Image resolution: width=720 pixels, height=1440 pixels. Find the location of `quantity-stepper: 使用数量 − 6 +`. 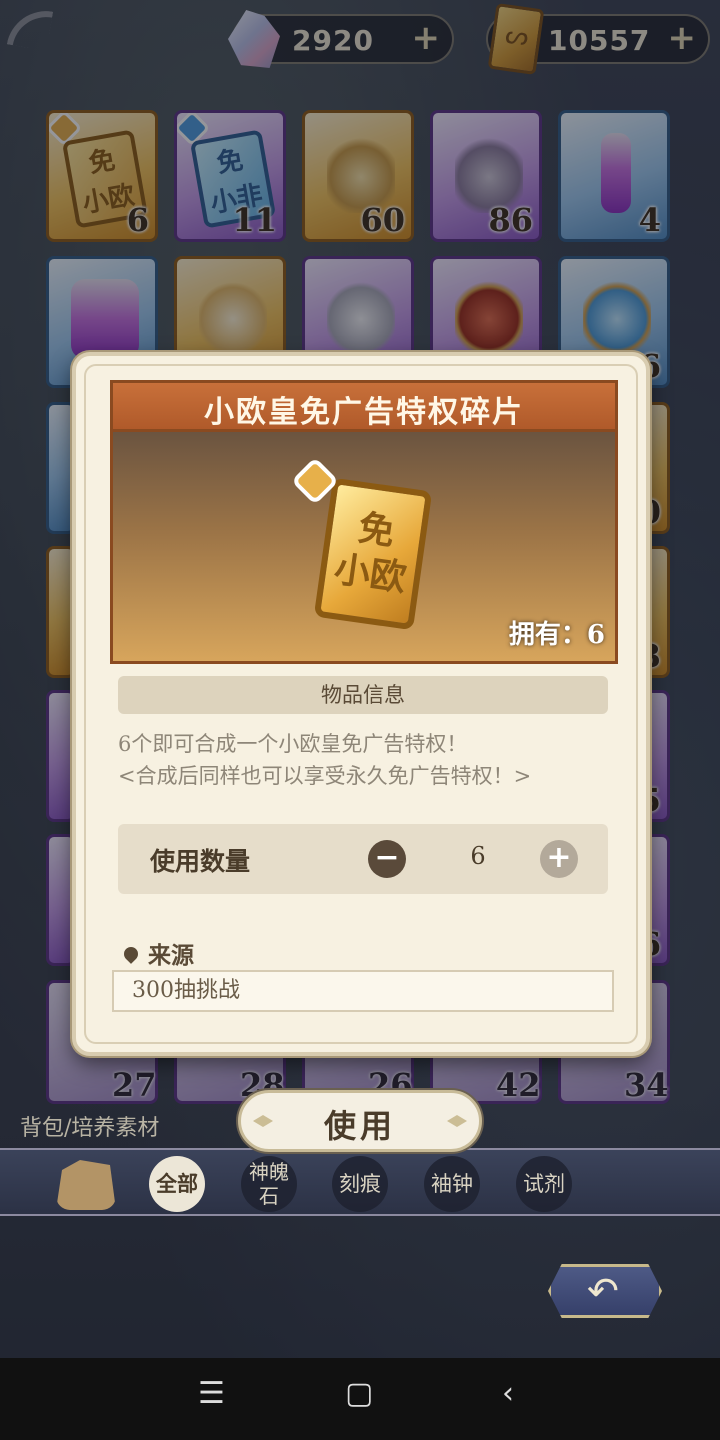

quantity-stepper: 使用数量 − 6 + is located at coordinates (363, 859).